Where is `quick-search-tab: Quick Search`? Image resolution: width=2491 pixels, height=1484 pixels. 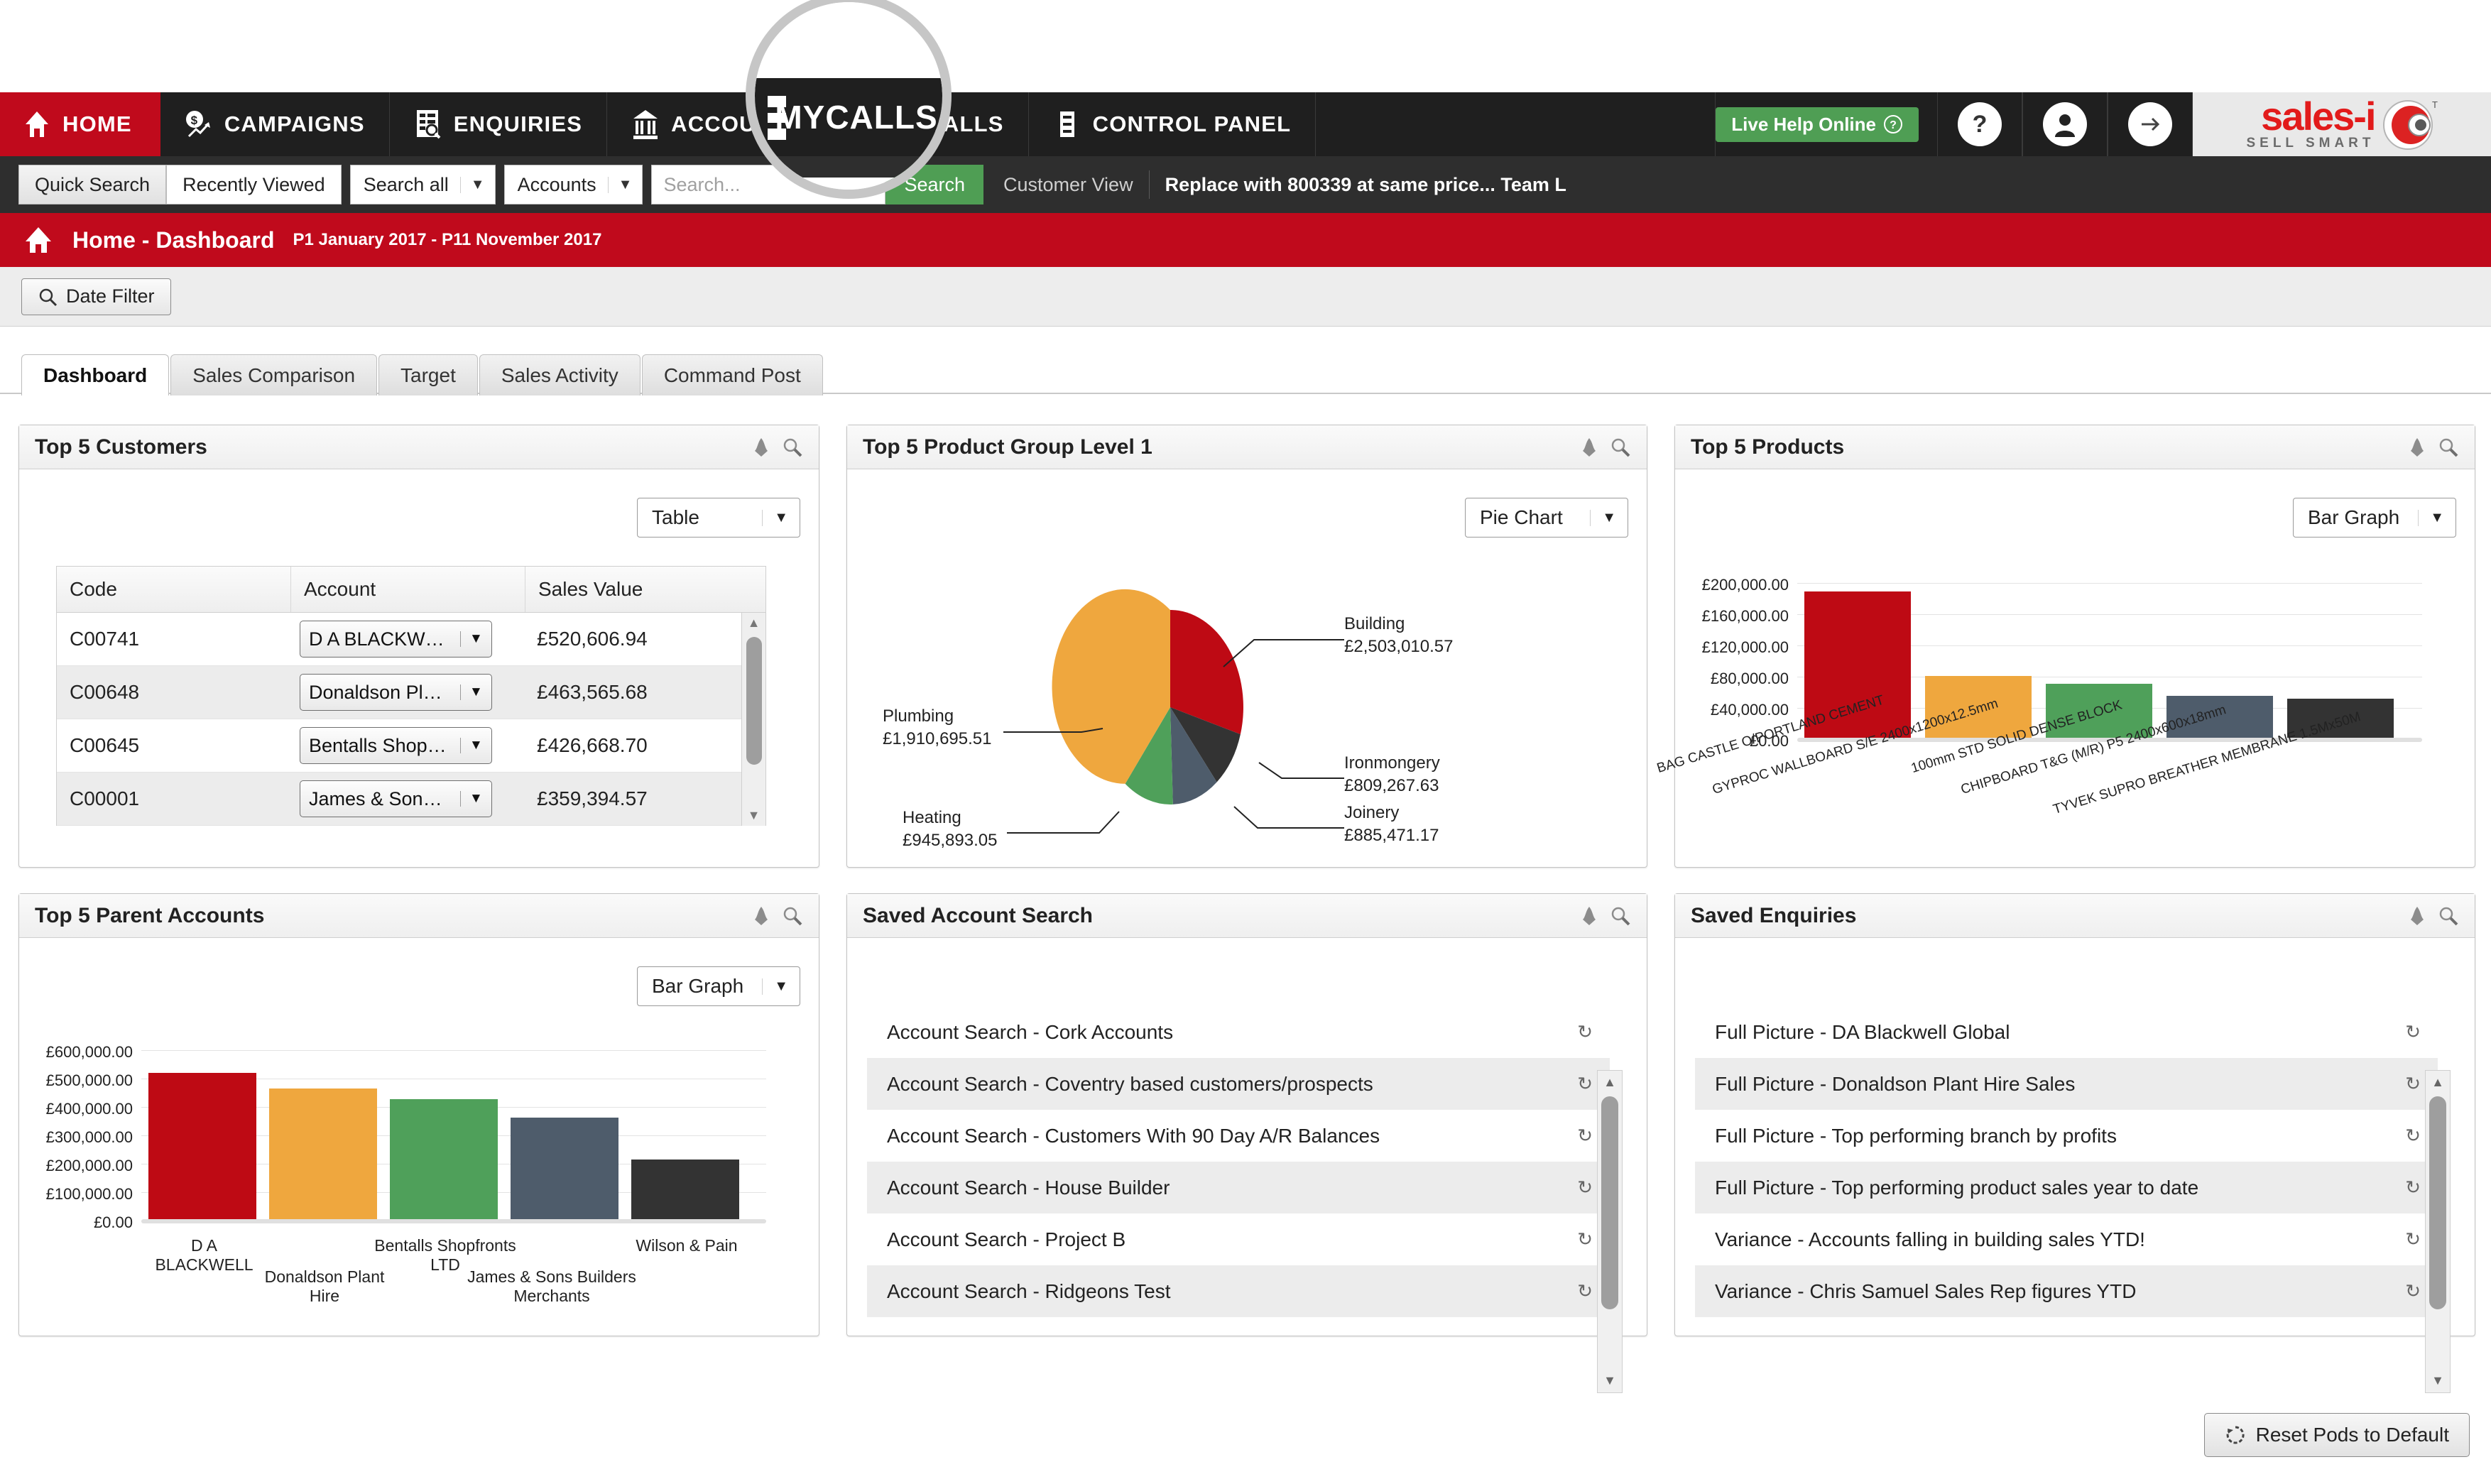
quick-search-tab: Quick Search is located at coordinates (92, 184).